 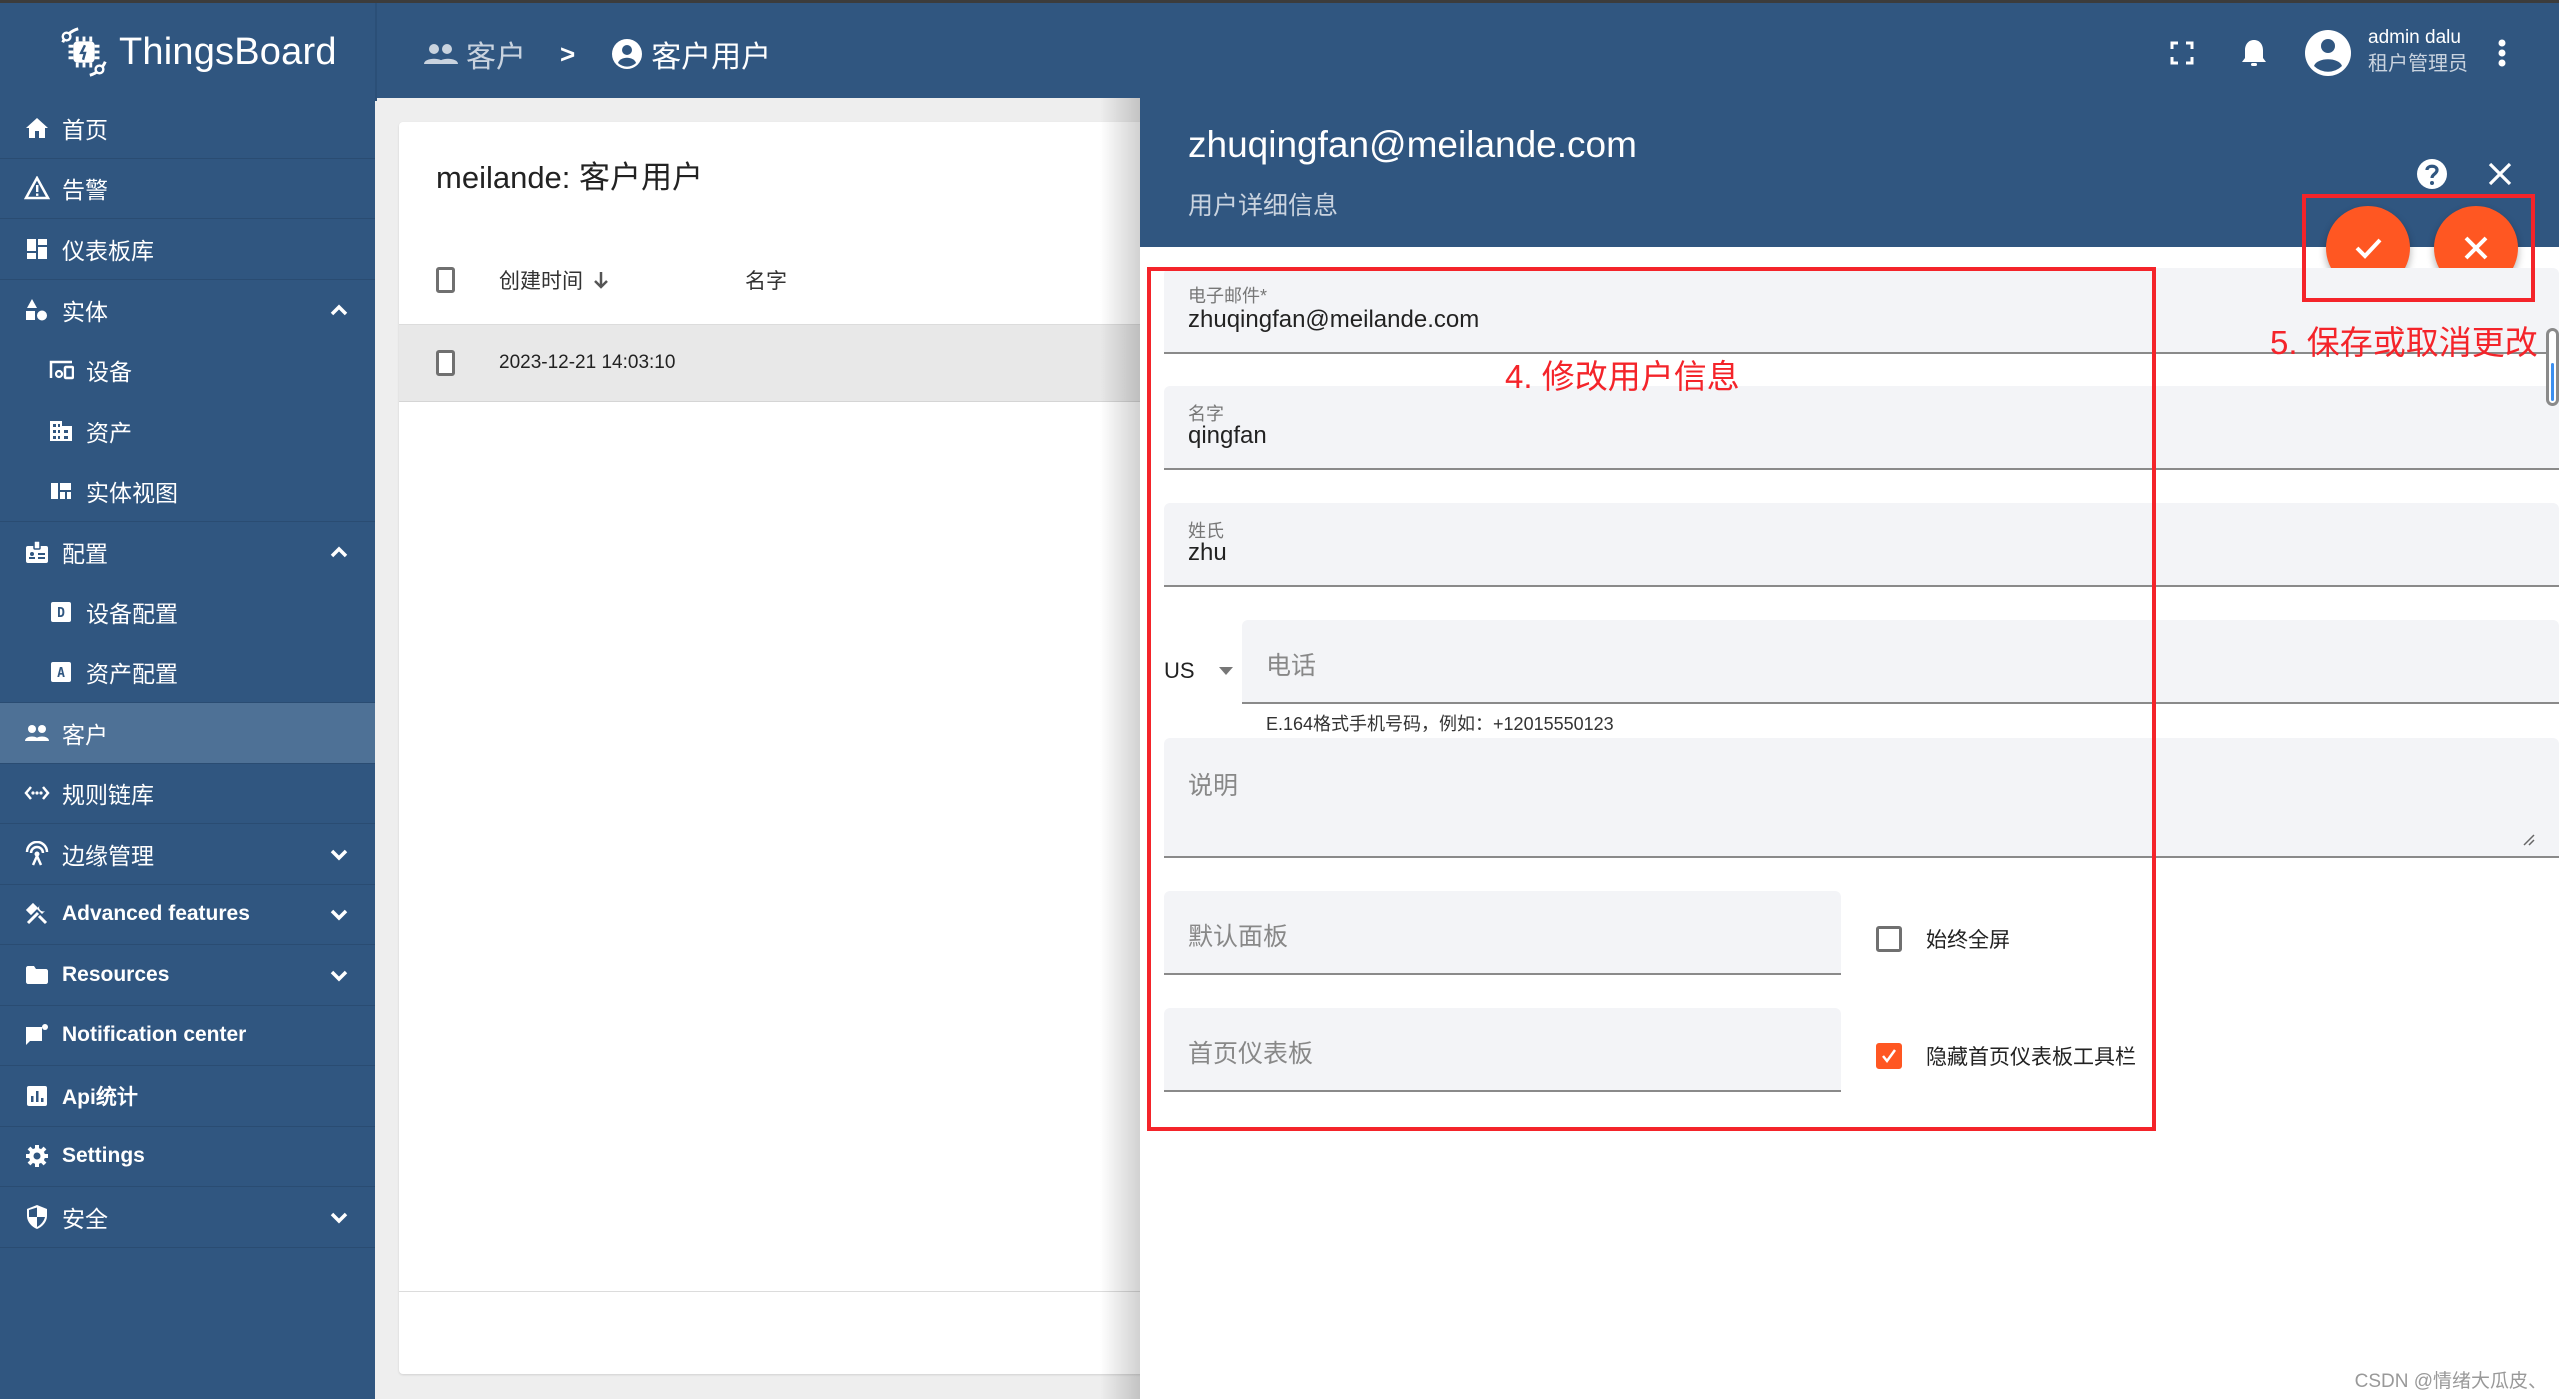 I want to click on description-field: 说明, so click(x=1861, y=798).